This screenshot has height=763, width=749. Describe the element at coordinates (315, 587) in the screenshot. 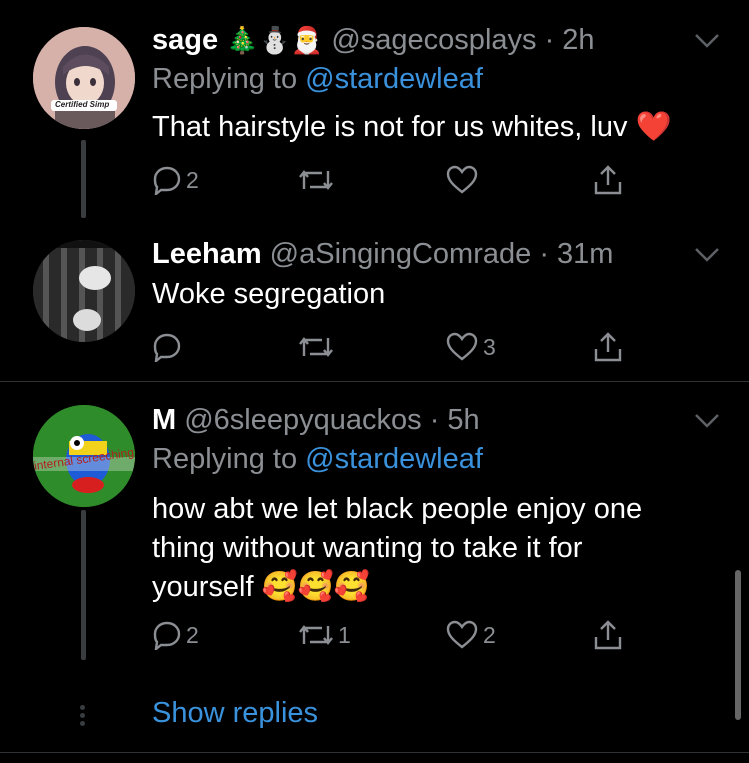

I see `smiling-hearts-emoji: 🥰🥰🥰` at that location.